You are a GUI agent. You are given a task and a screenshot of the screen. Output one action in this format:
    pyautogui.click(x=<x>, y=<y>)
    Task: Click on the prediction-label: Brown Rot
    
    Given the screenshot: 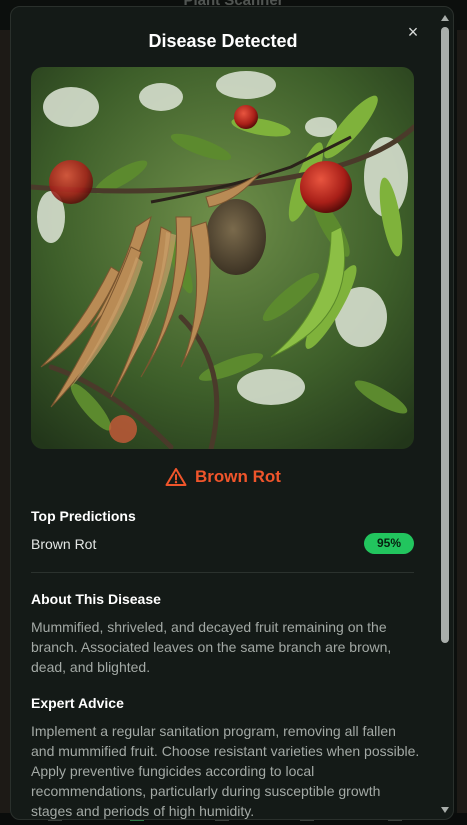 What is the action you would take?
    pyautogui.click(x=64, y=544)
    